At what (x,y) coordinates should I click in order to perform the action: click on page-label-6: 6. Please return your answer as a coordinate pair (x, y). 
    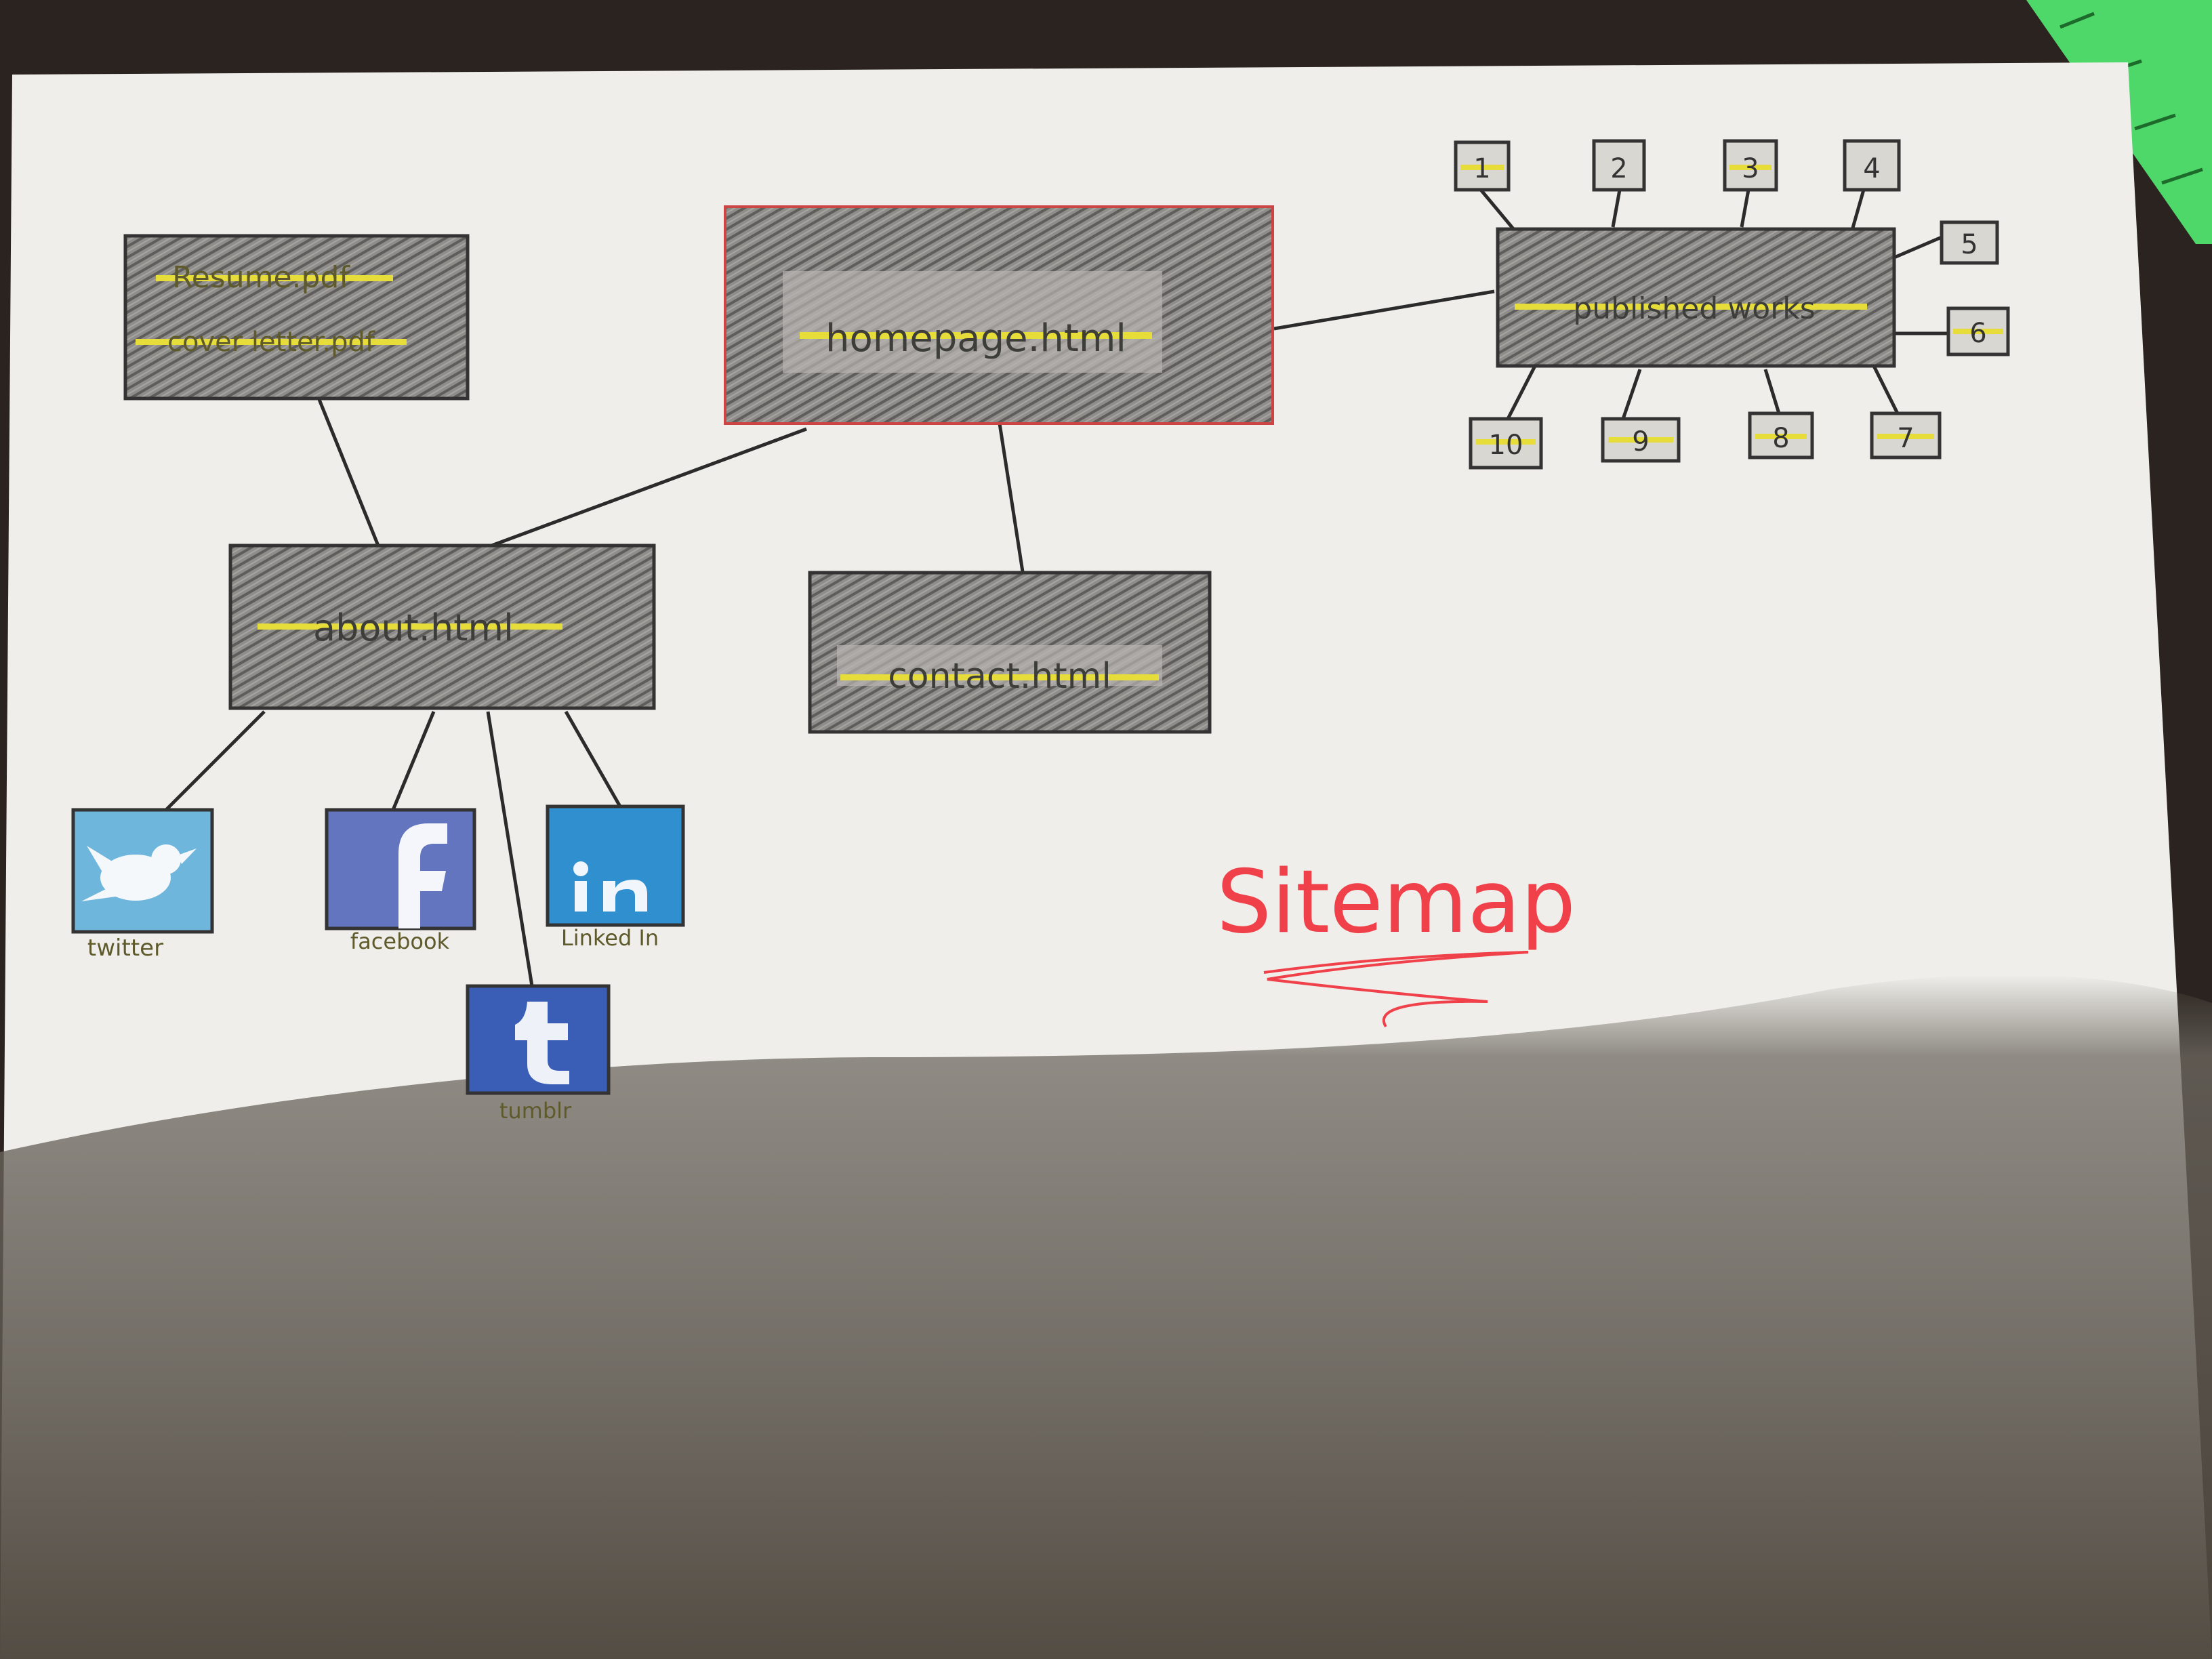
    Looking at the image, I should click on (1978, 333).